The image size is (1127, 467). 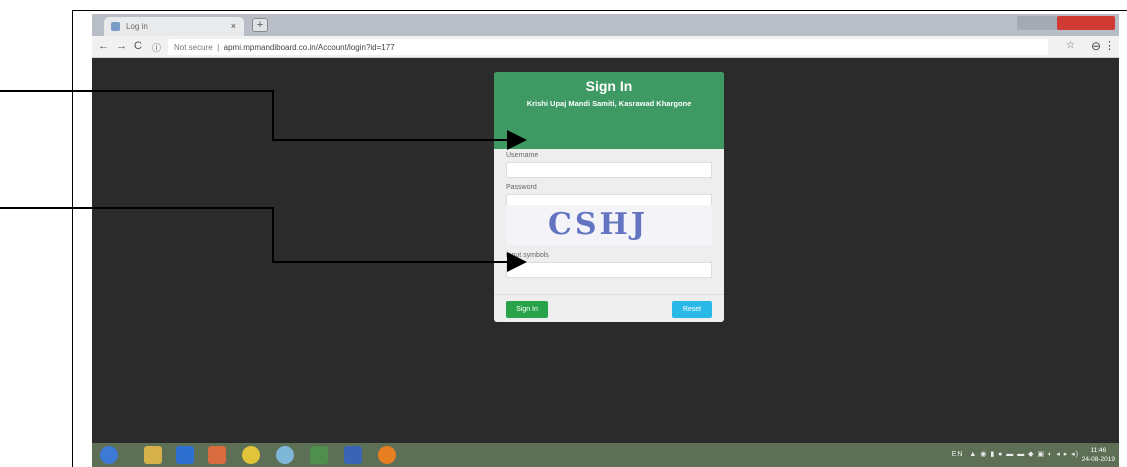 What do you see at coordinates (1098, 450) in the screenshot?
I see `clock-time: 11:46` at bounding box center [1098, 450].